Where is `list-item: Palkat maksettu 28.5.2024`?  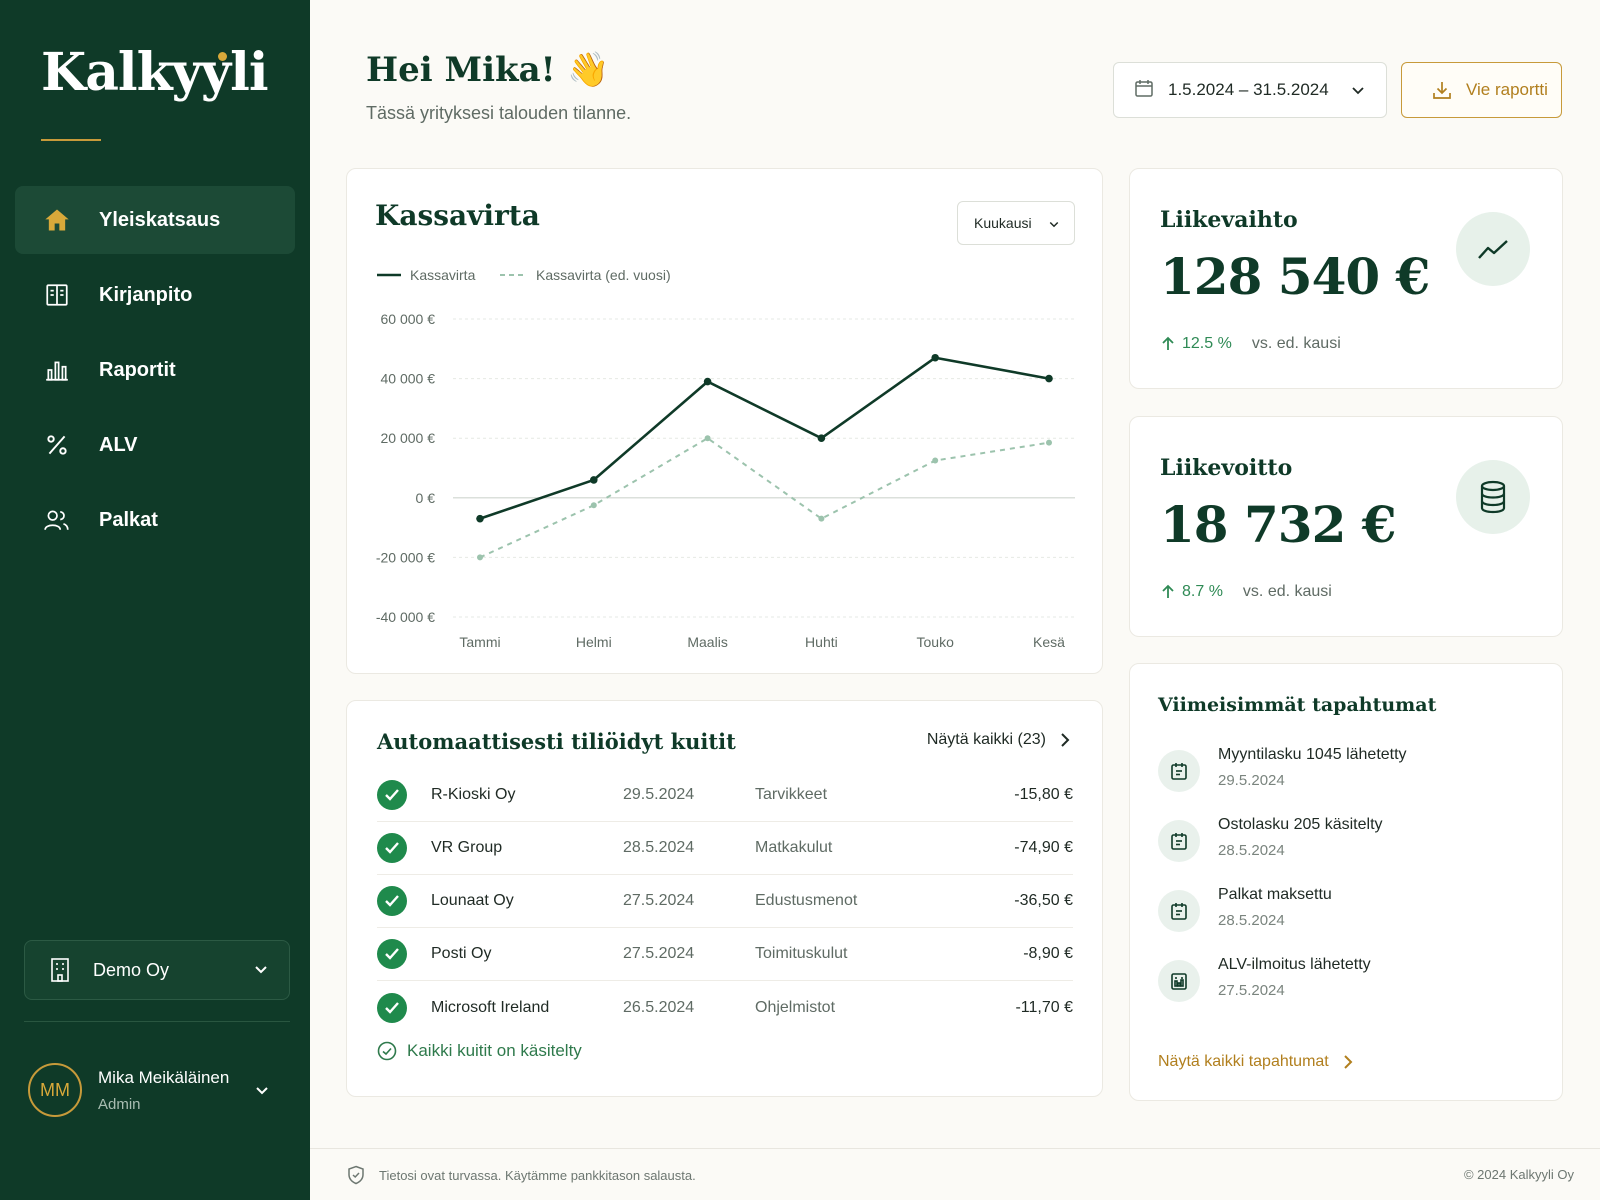 list-item: Palkat maksettu 28.5.2024 is located at coordinates (1348, 921).